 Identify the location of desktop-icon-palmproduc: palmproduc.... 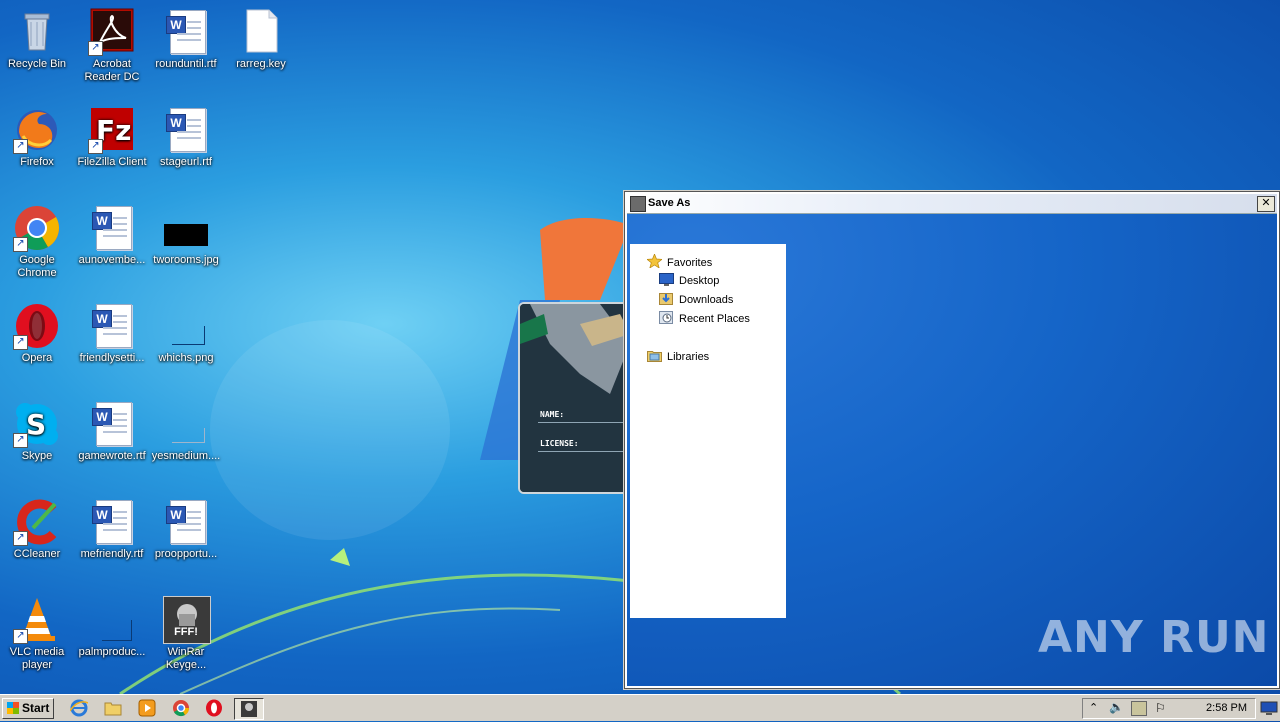
(112, 627).